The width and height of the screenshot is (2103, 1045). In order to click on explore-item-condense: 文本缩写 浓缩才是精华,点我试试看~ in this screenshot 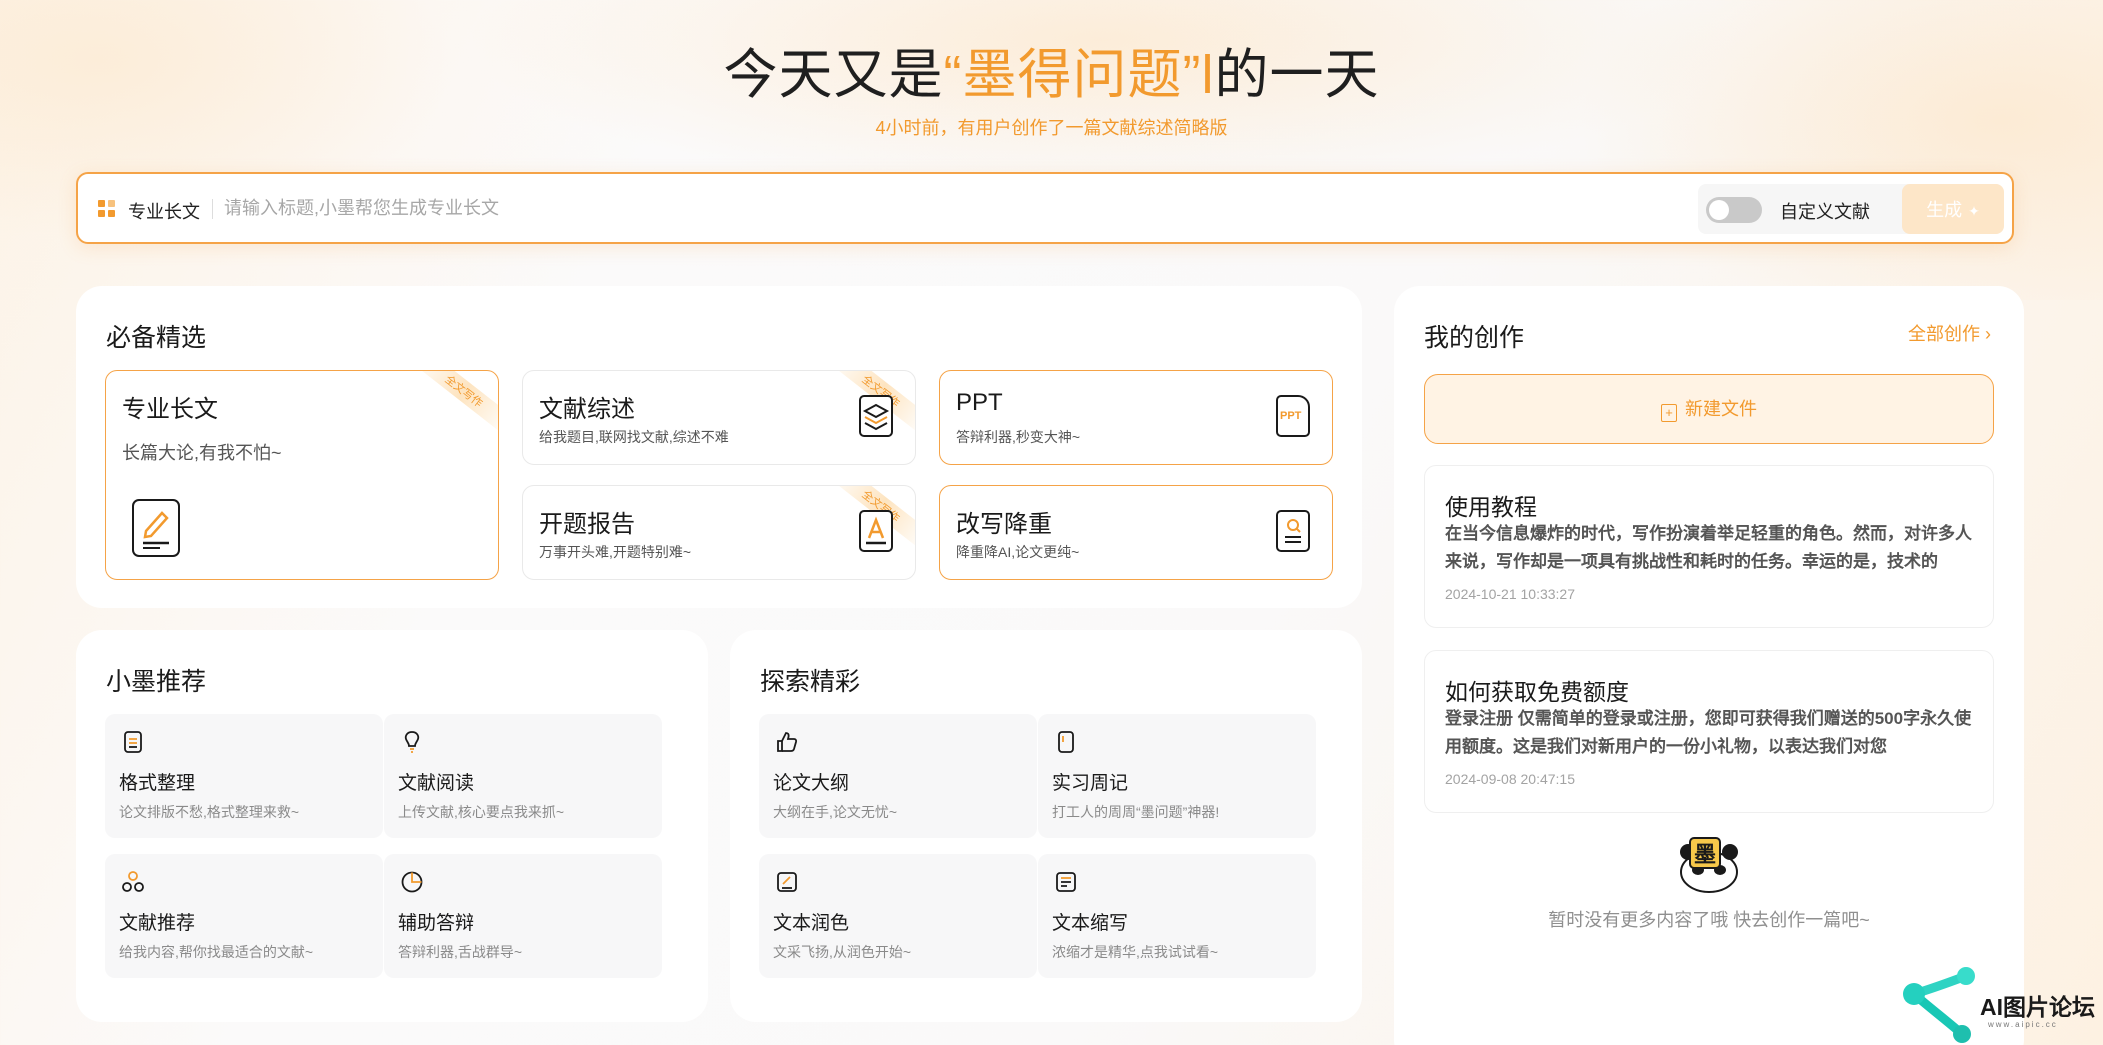, I will do `click(1177, 916)`.